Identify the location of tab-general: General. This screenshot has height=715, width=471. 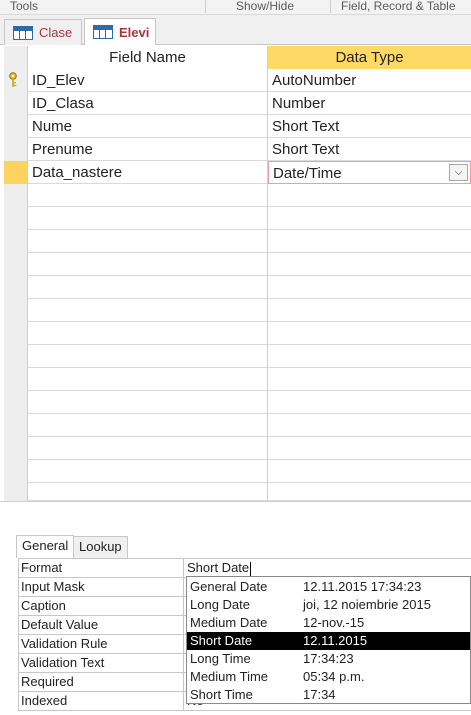
(45, 546).